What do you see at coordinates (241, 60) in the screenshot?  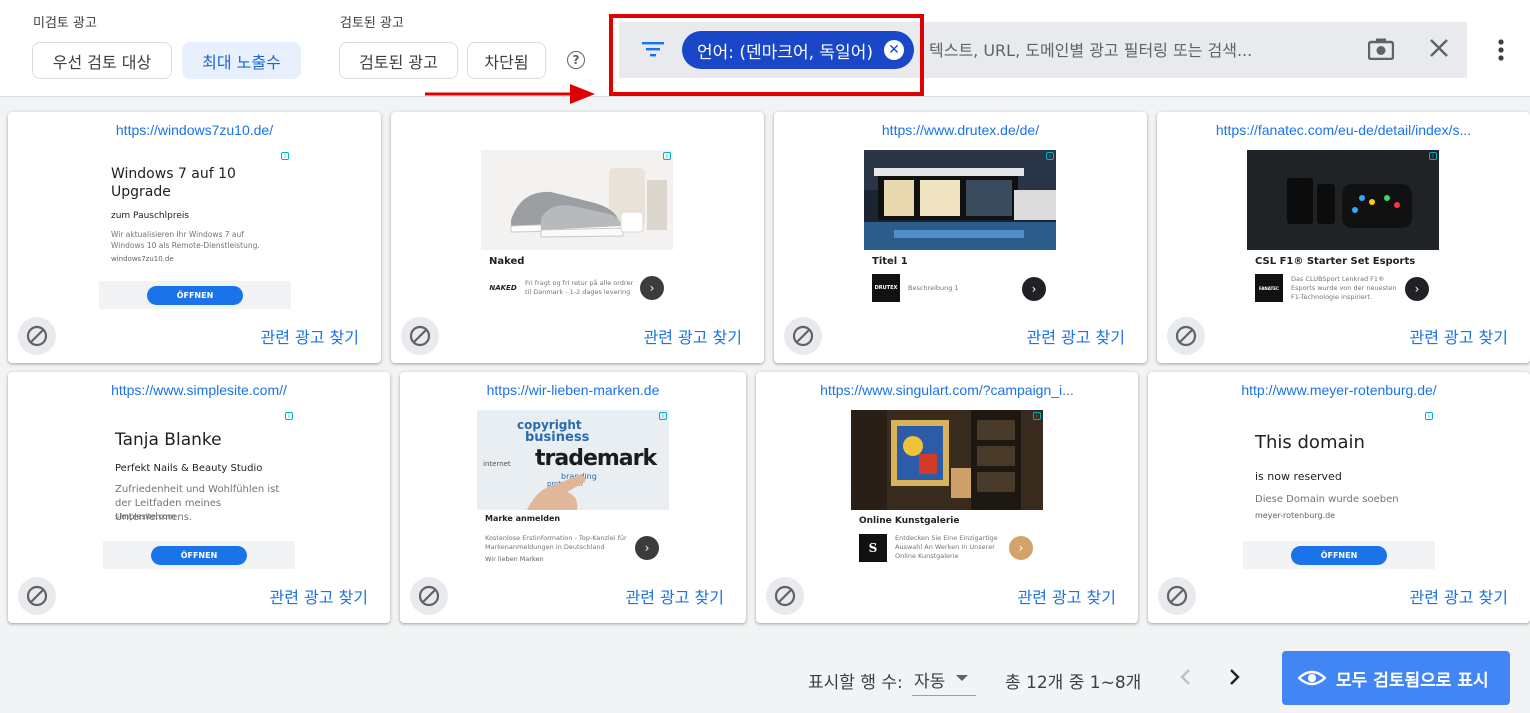 I see `max-impressions-chip: 최대 노출수` at bounding box center [241, 60].